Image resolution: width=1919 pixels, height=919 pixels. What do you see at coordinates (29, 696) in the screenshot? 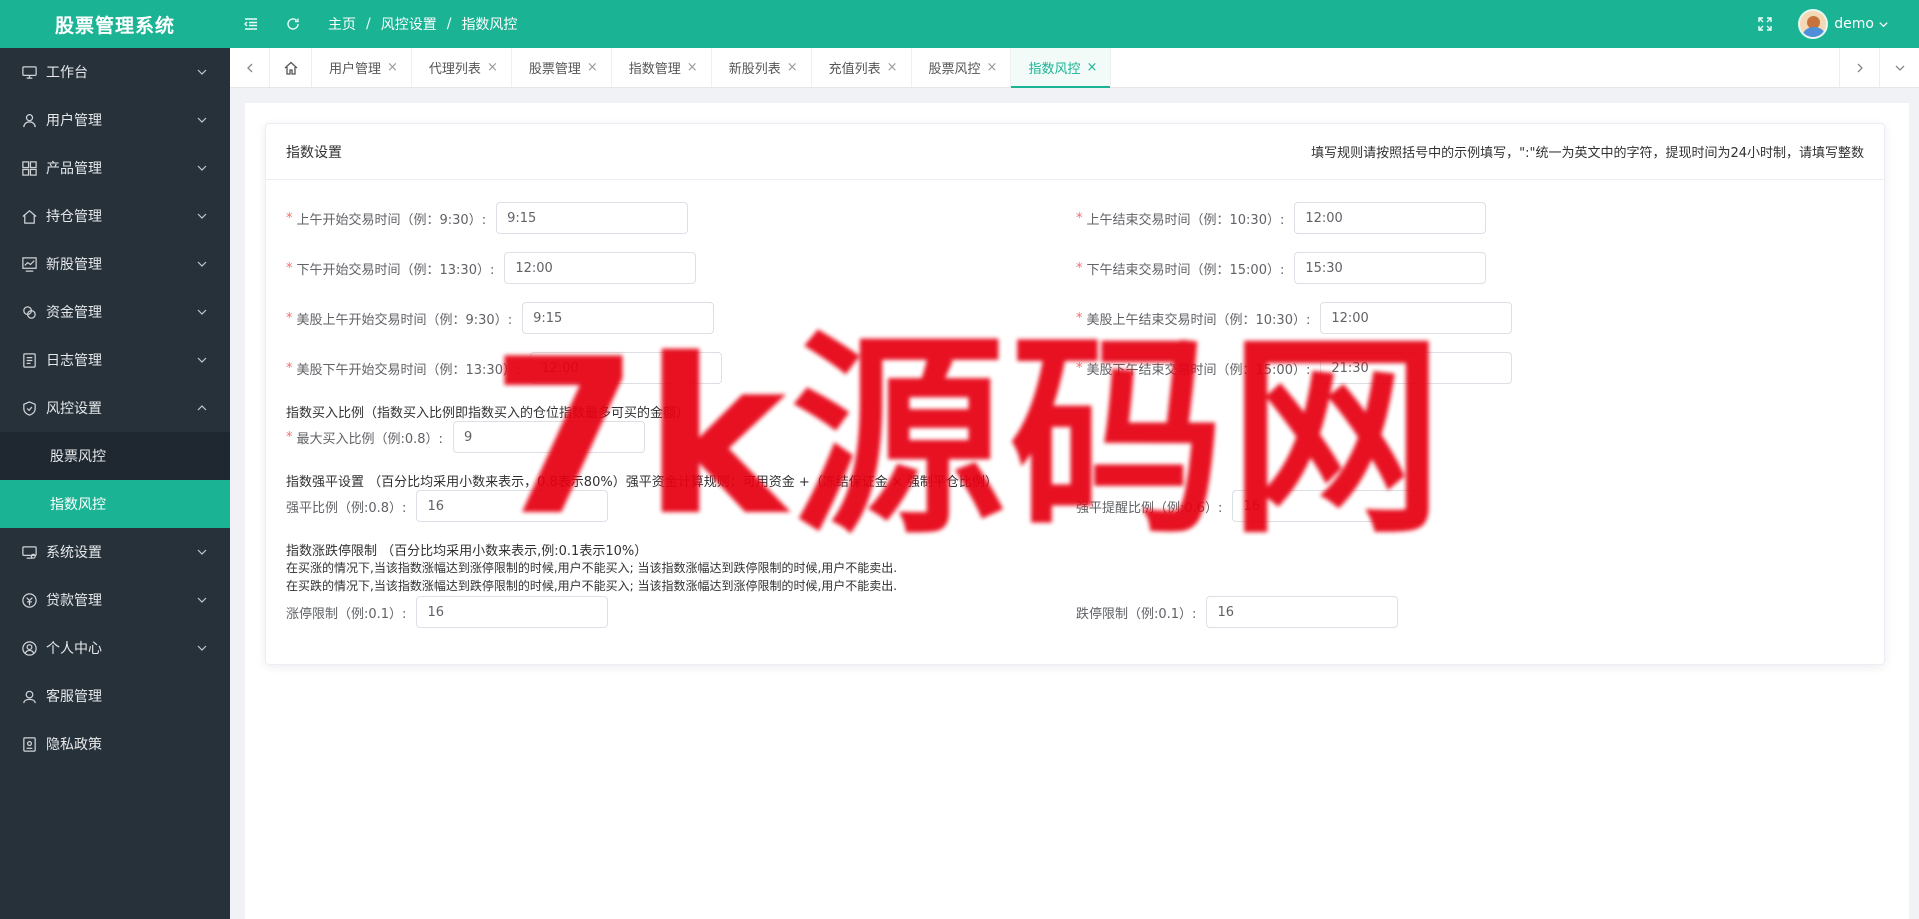
I see `service-icon` at bounding box center [29, 696].